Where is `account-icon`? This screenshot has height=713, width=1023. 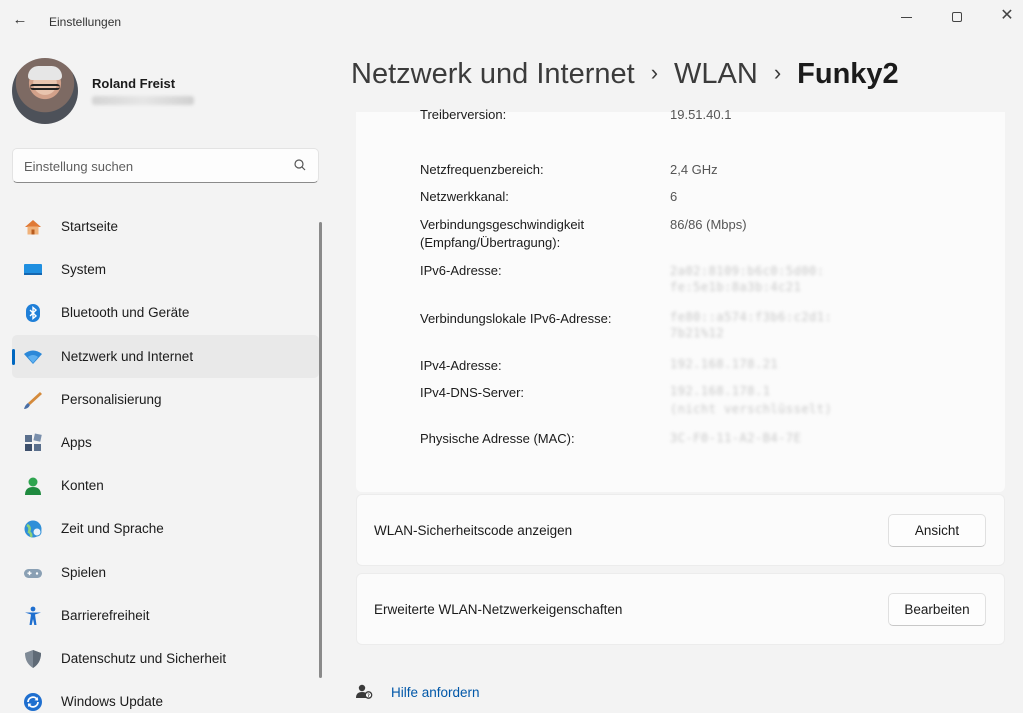
account-icon is located at coordinates (33, 486).